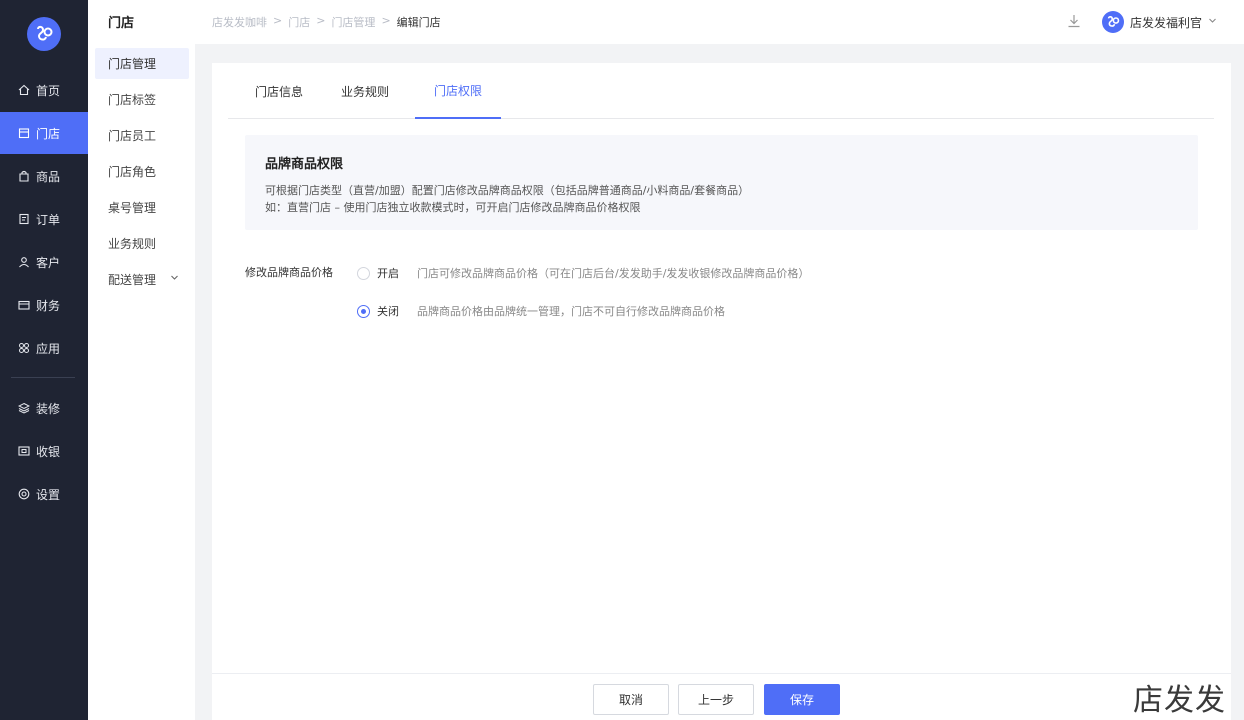 This screenshot has width=1244, height=720. I want to click on tab-store-info: 门店信息, so click(279, 91).